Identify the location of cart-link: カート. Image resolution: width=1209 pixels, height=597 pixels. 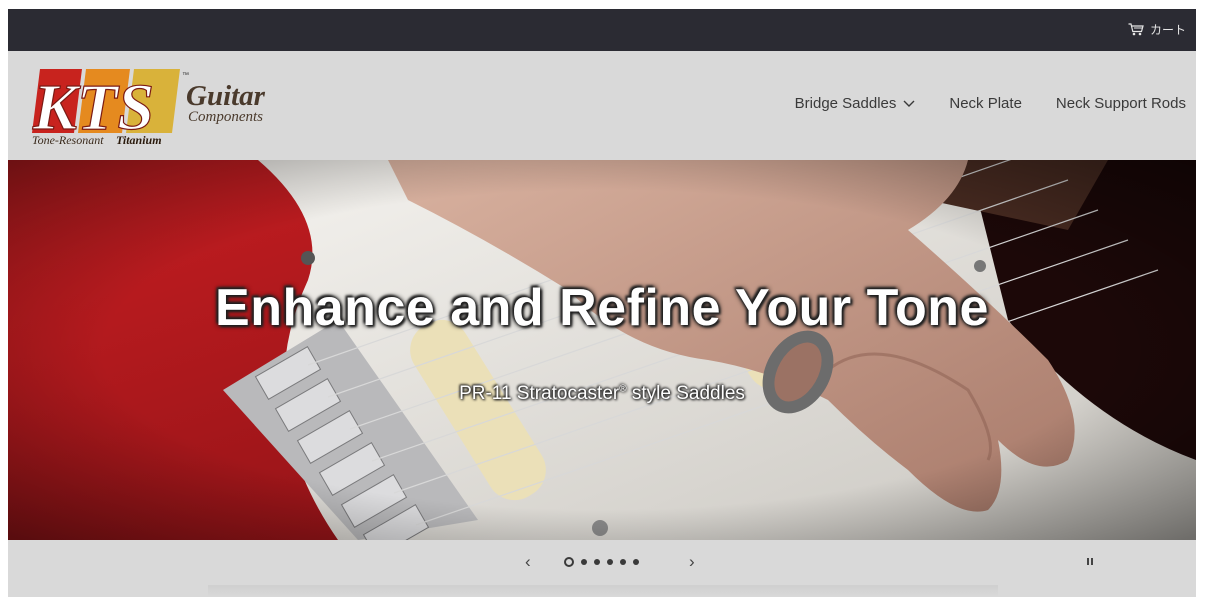
(1157, 29).